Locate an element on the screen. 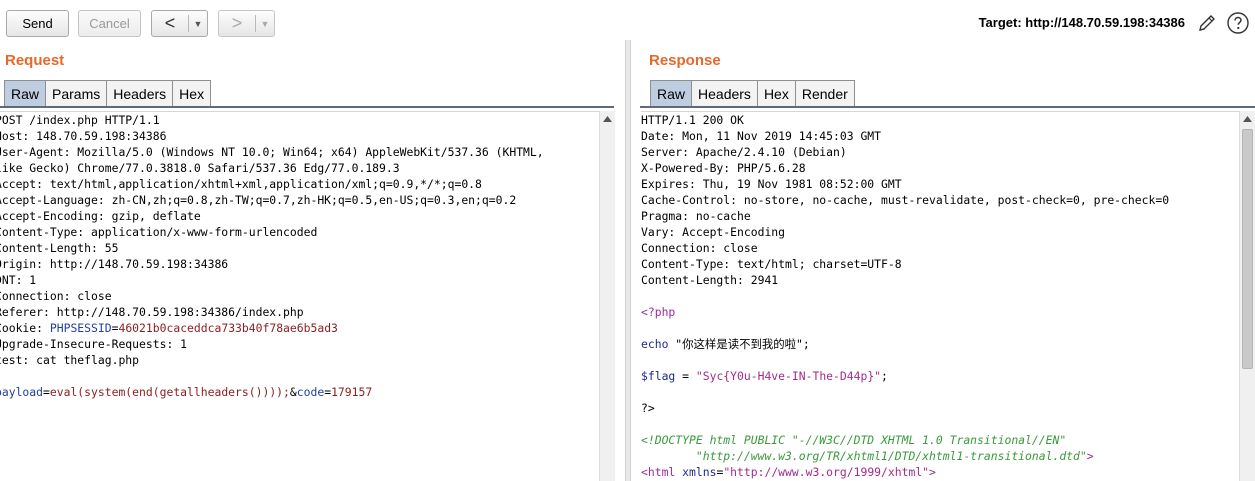 The width and height of the screenshot is (1255, 481). target-label: Target: http://148.70.59.198:34386 is located at coordinates (1081, 22).